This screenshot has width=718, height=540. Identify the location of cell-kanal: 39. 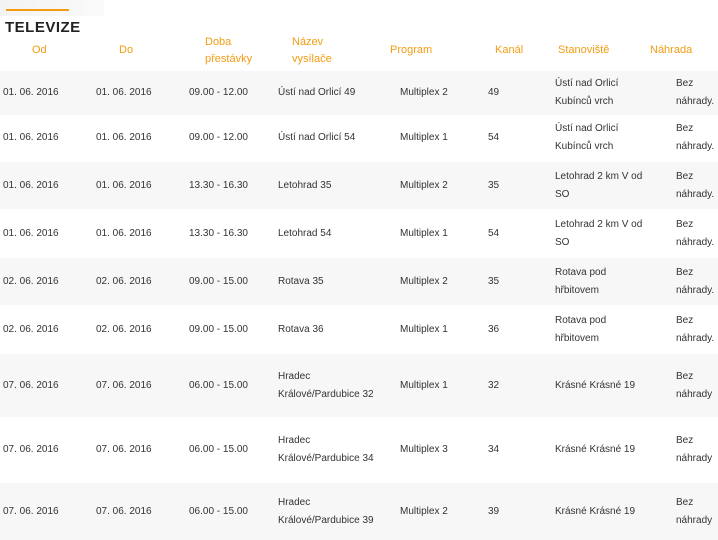
(494, 511).